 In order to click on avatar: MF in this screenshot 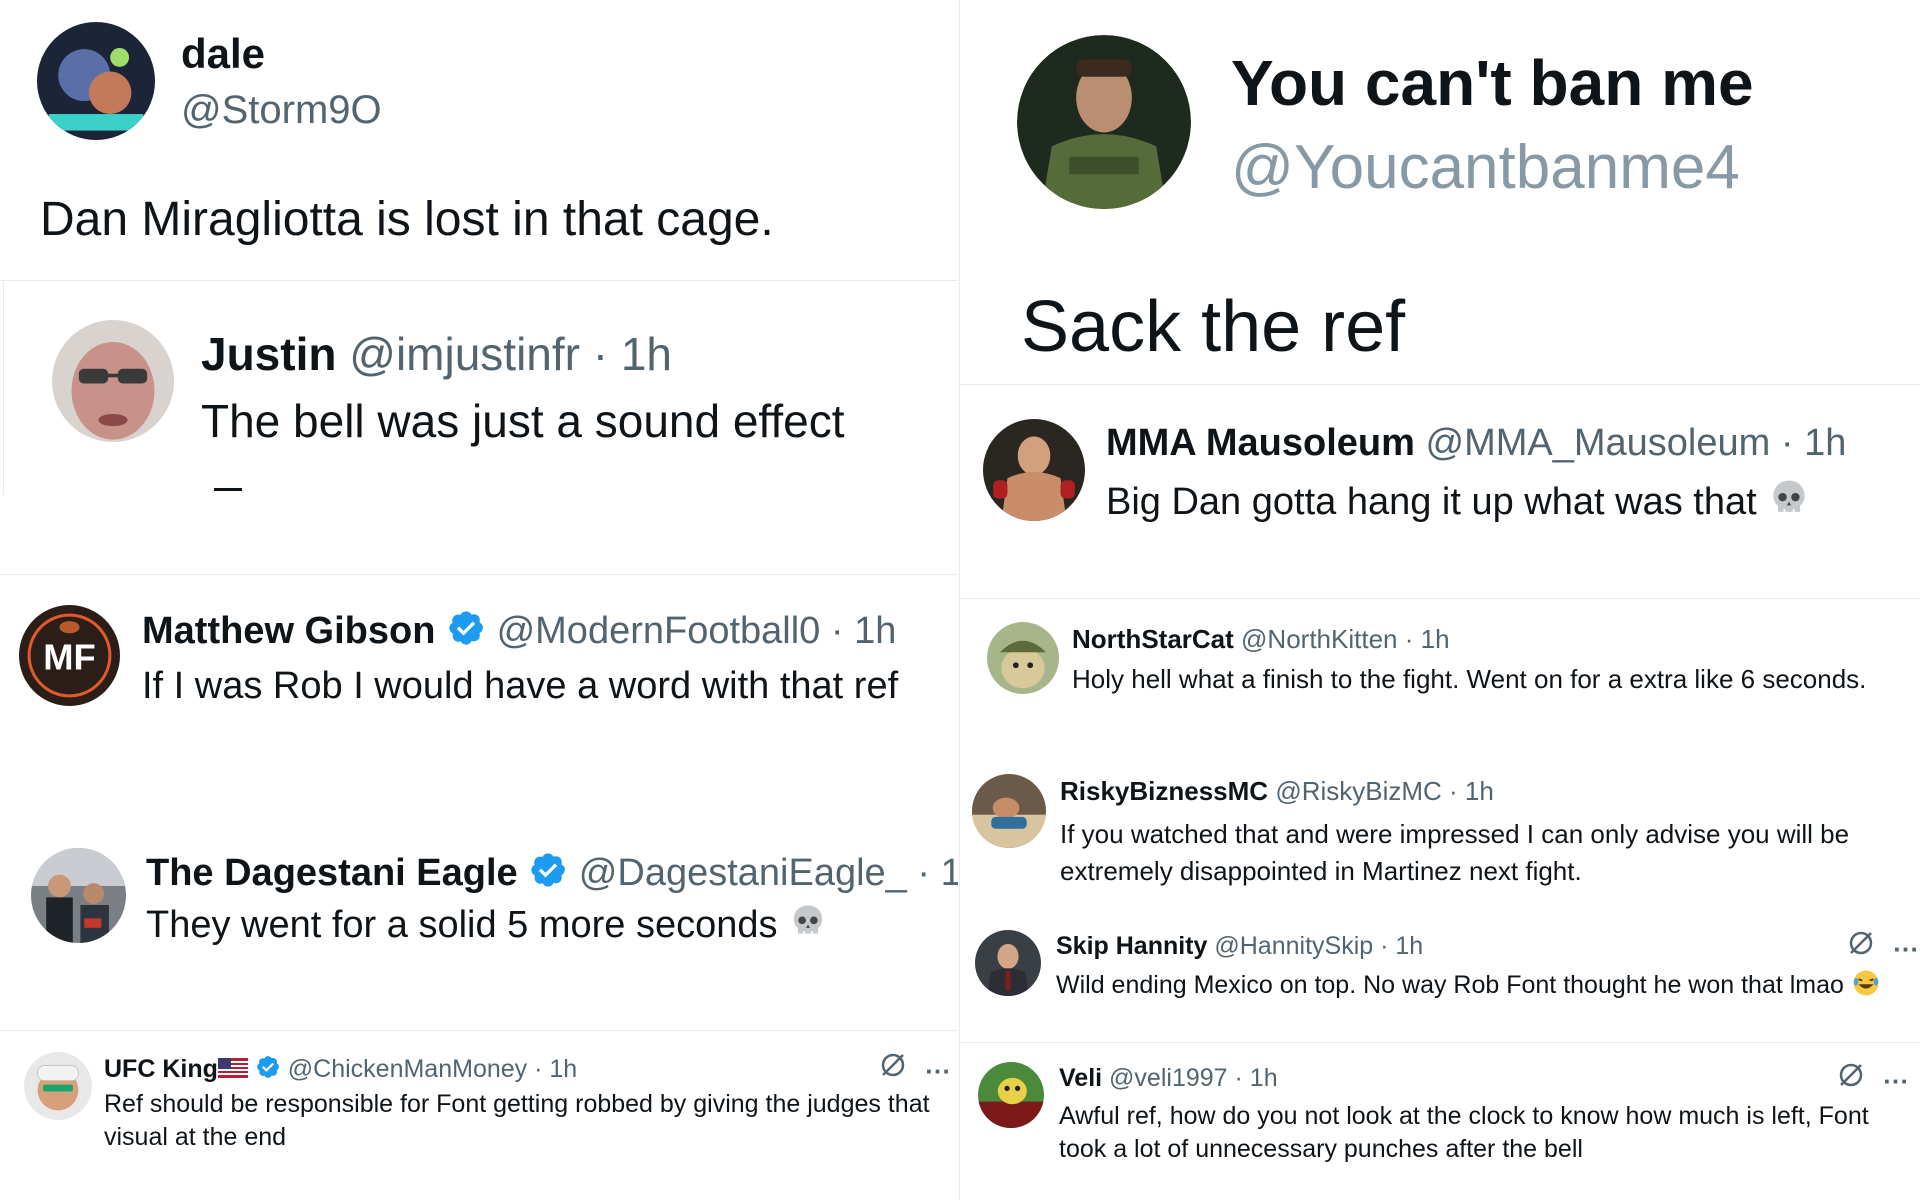, I will do `click(69, 655)`.